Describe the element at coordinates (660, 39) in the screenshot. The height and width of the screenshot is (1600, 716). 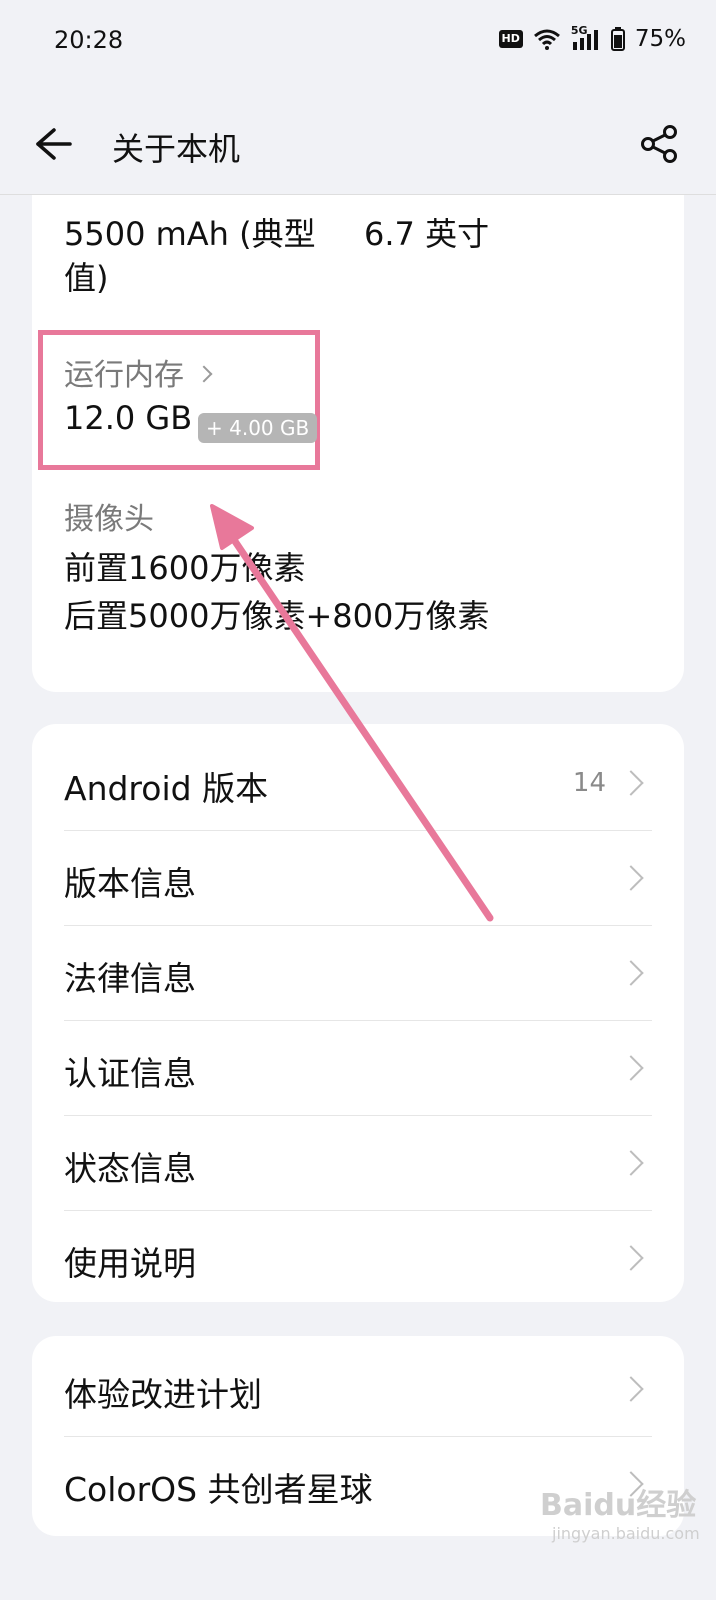
I see `battery-percent: 75%` at that location.